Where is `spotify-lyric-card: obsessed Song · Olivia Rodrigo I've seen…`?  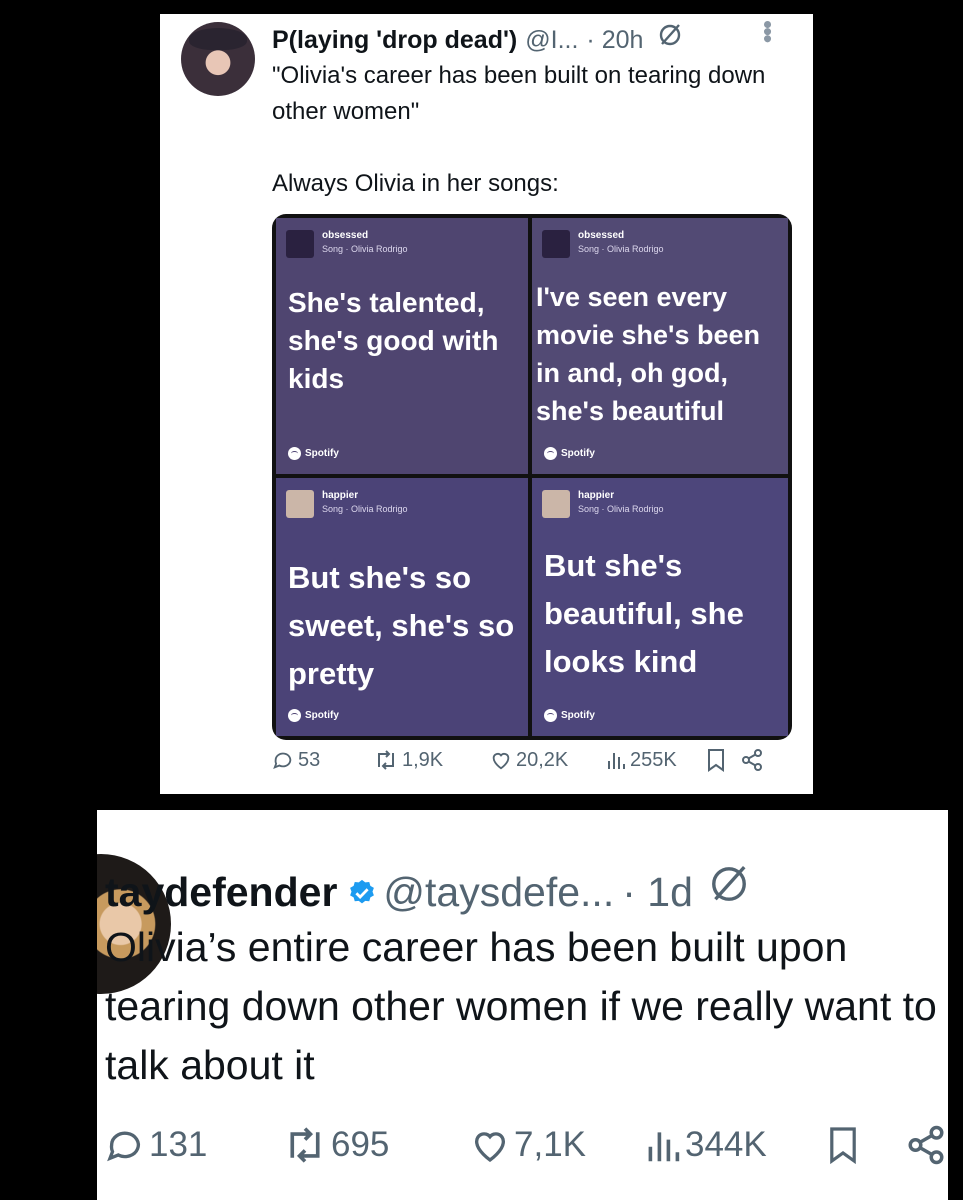
spotify-lyric-card: obsessed Song · Olivia Rodrigo I've seen… is located at coordinates (660, 346).